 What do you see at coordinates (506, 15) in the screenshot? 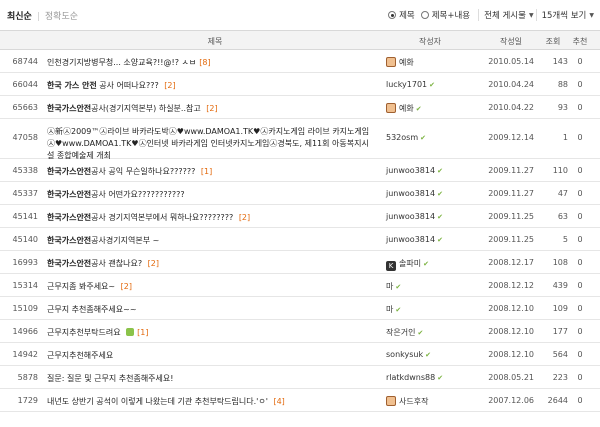
I see `board-select: 전체 게시물 ▼` at bounding box center [506, 15].